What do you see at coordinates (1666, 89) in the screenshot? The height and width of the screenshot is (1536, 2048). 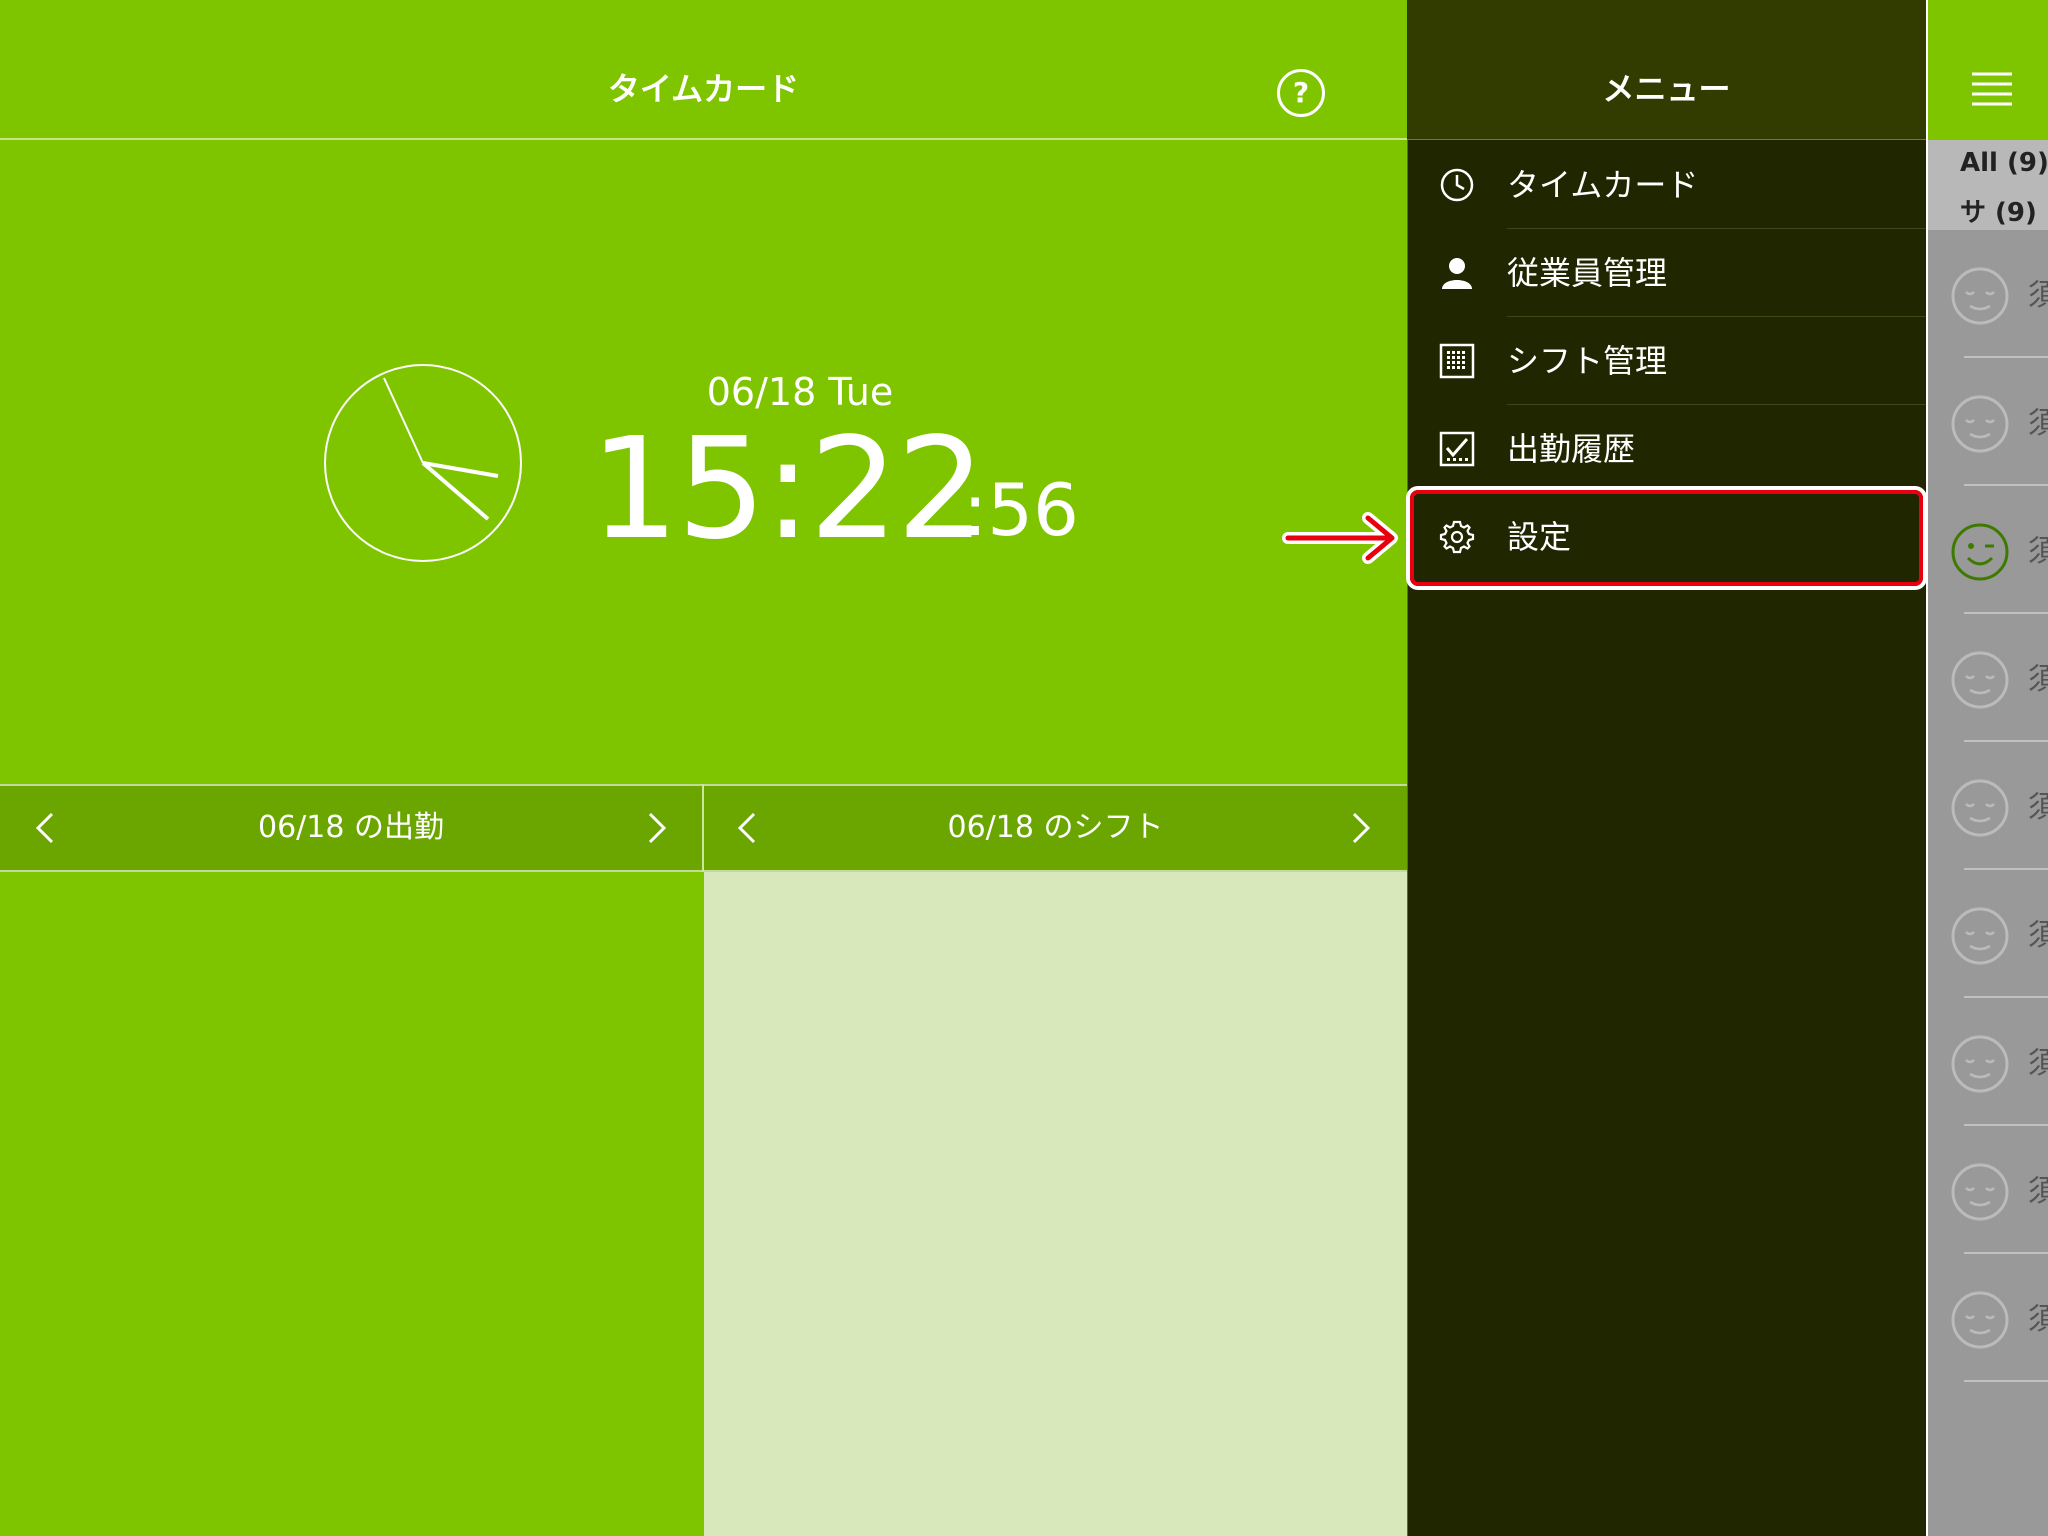 I see `menu-title: メニュー` at bounding box center [1666, 89].